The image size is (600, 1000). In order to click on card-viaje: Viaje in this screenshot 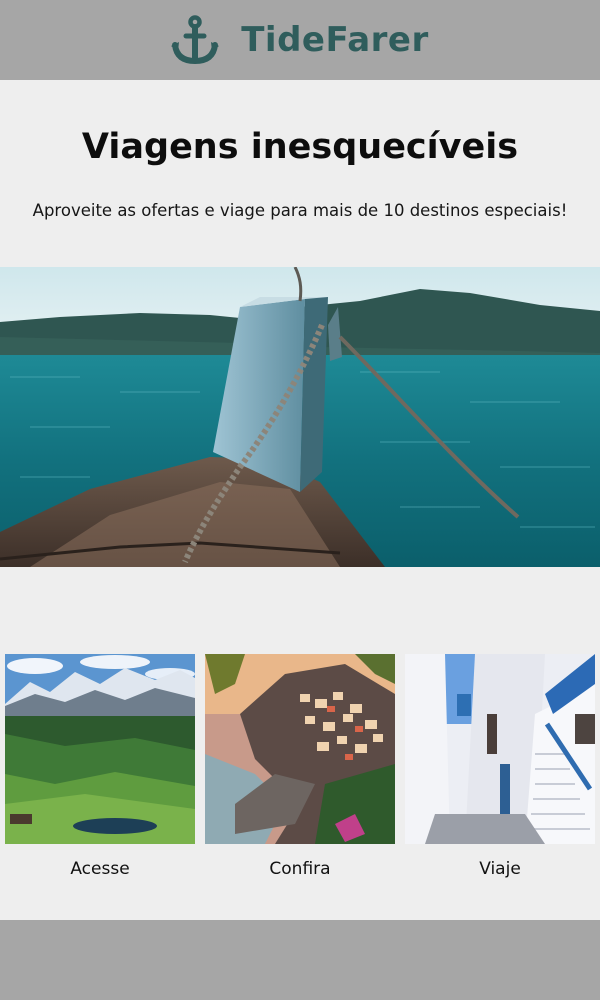, I will do `click(500, 766)`.